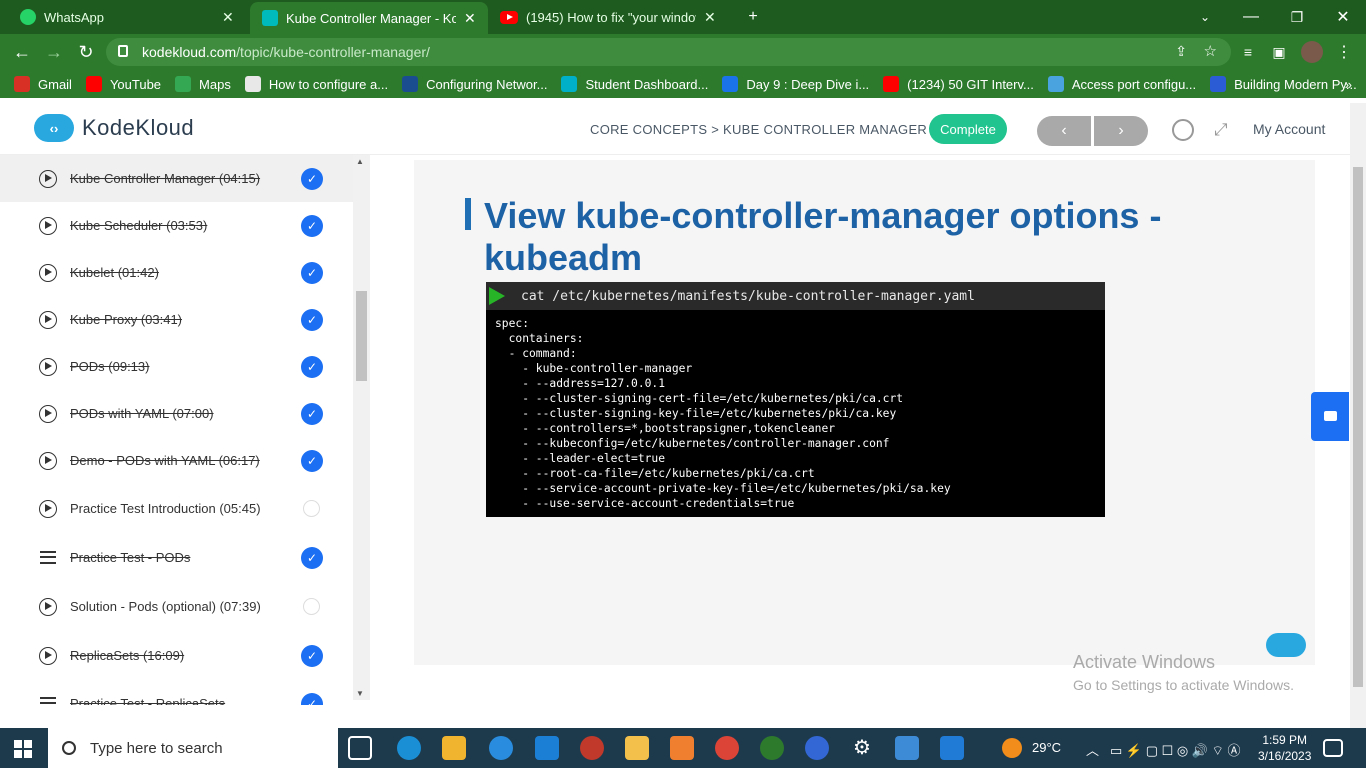 The width and height of the screenshot is (1366, 768). I want to click on forward-icon: →, so click(54, 52).